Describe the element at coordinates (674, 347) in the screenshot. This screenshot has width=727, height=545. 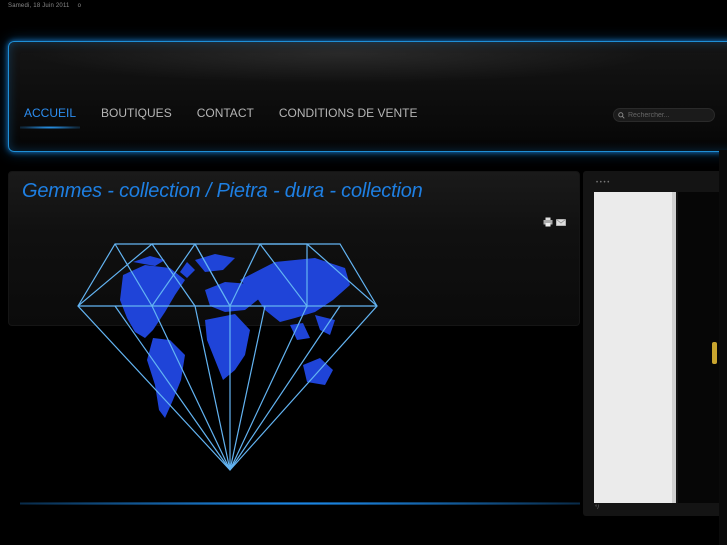
I see `side-image-edge` at that location.